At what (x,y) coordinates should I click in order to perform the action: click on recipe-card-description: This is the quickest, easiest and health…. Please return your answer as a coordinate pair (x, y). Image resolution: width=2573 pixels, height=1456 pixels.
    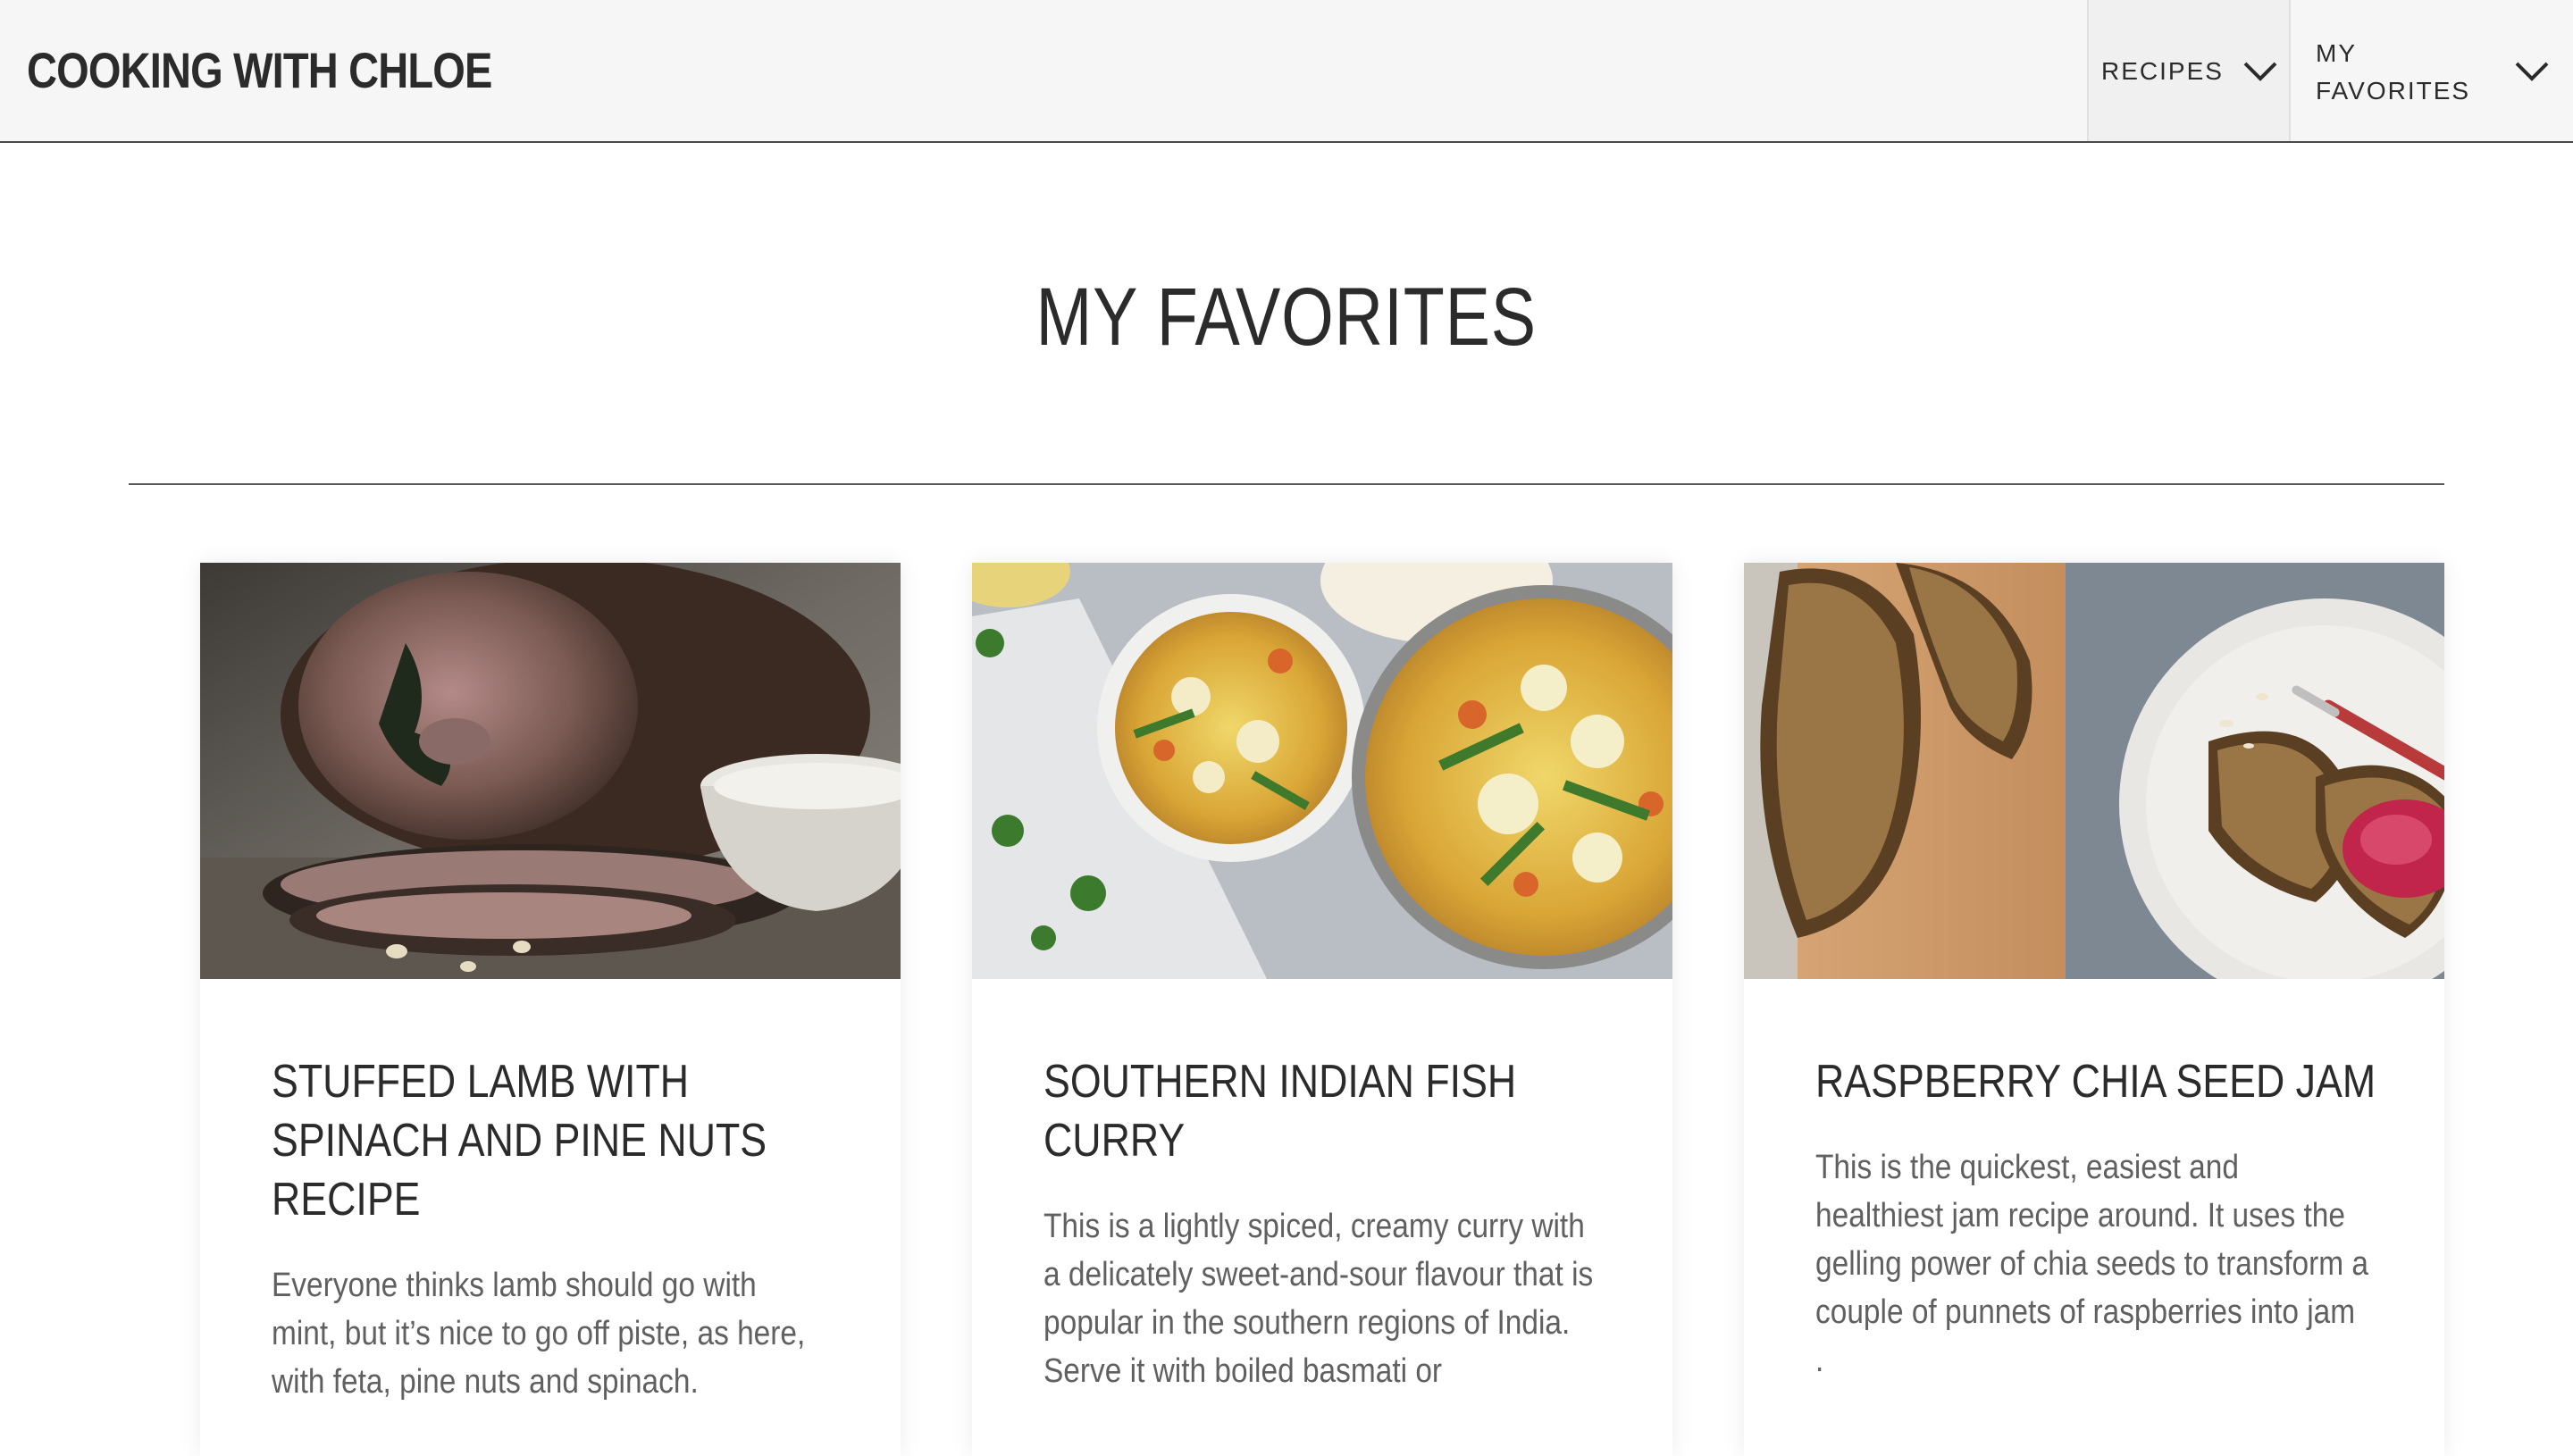
    Looking at the image, I should click on (2091, 1264).